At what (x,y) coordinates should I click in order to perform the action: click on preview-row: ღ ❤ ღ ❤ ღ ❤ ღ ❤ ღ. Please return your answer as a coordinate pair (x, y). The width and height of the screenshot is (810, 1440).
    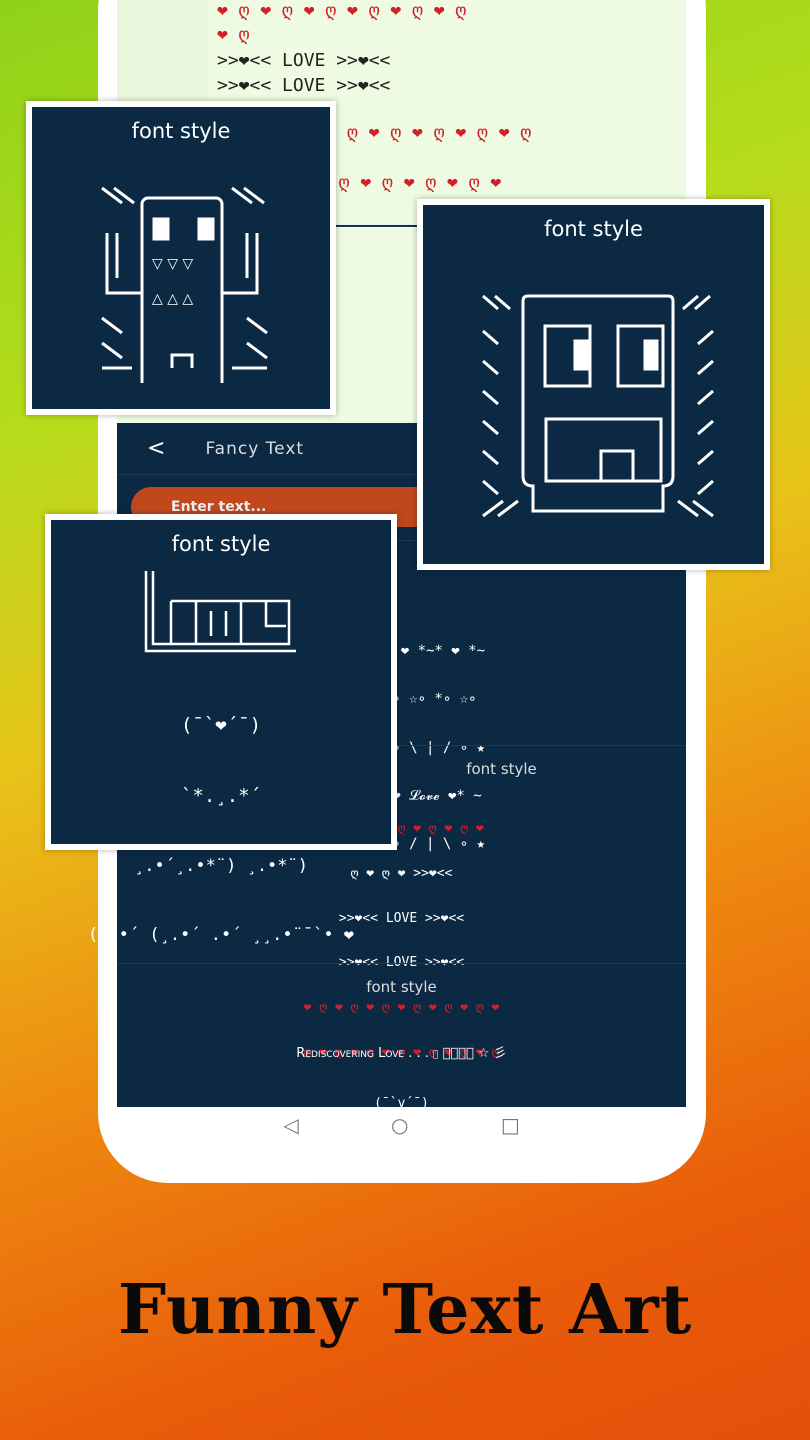
    Looking at the image, I should click on (439, 132).